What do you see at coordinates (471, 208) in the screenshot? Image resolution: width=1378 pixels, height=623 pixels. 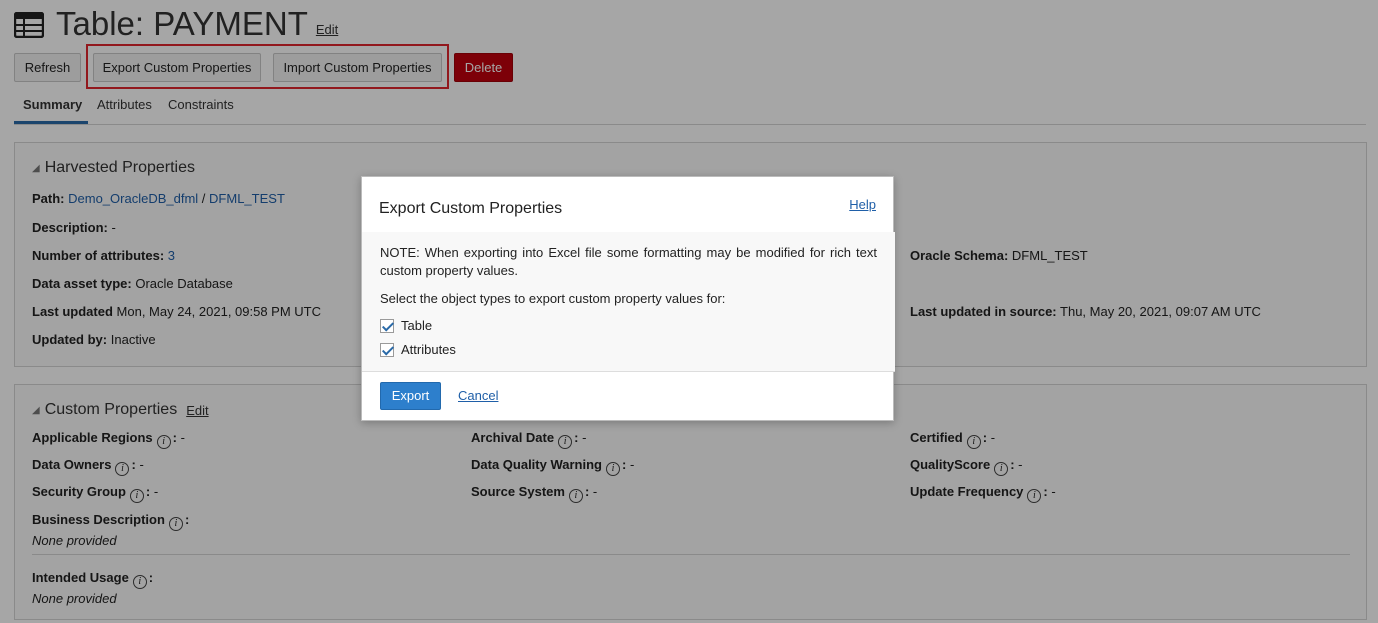 I see `dialog-title: Export Custom Properties` at bounding box center [471, 208].